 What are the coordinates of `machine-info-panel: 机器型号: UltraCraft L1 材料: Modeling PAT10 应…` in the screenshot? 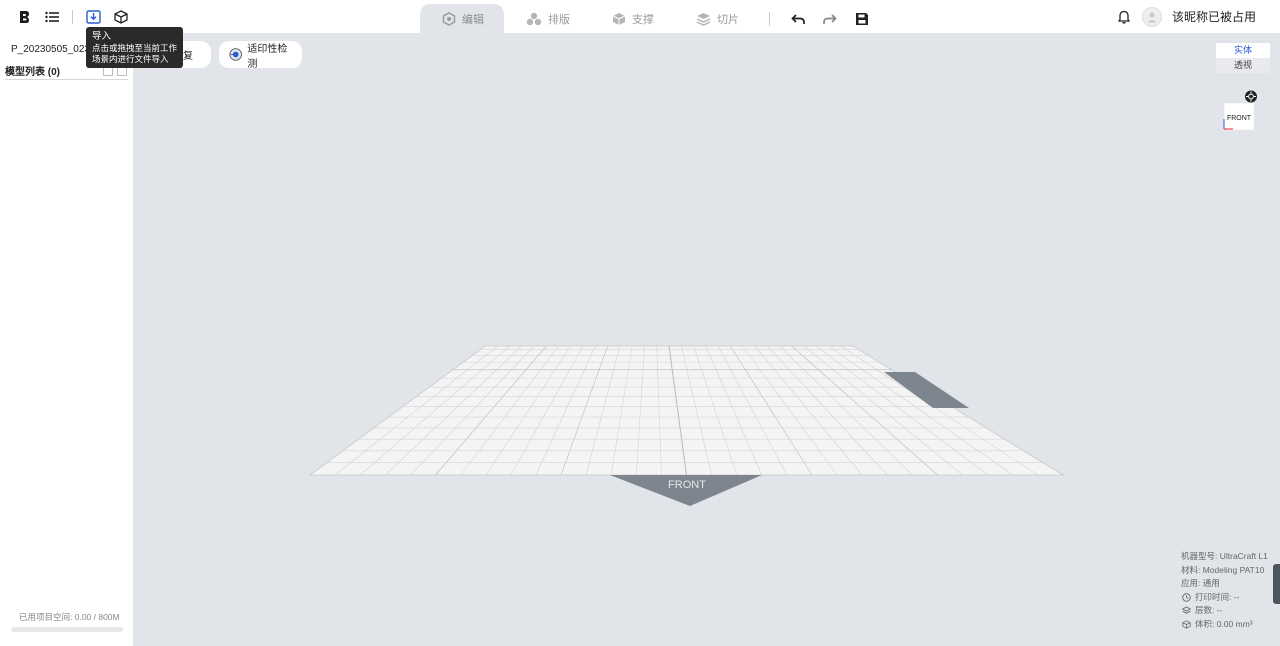 It's located at (1228, 590).